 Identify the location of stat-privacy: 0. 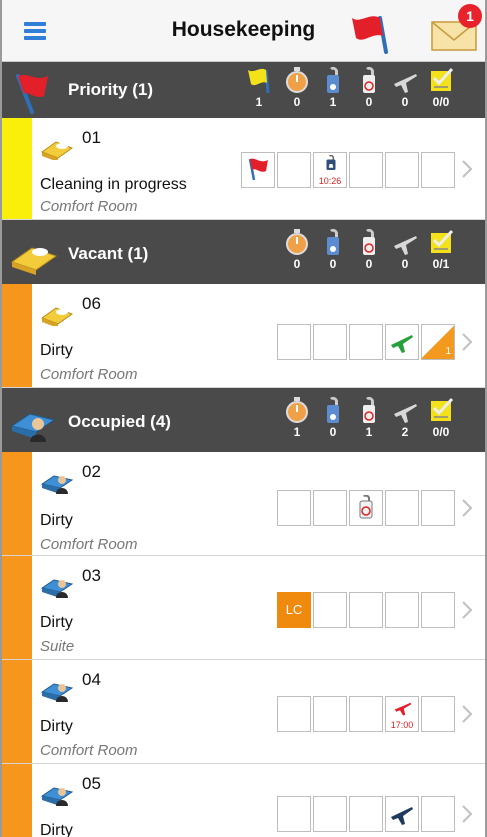
(369, 249).